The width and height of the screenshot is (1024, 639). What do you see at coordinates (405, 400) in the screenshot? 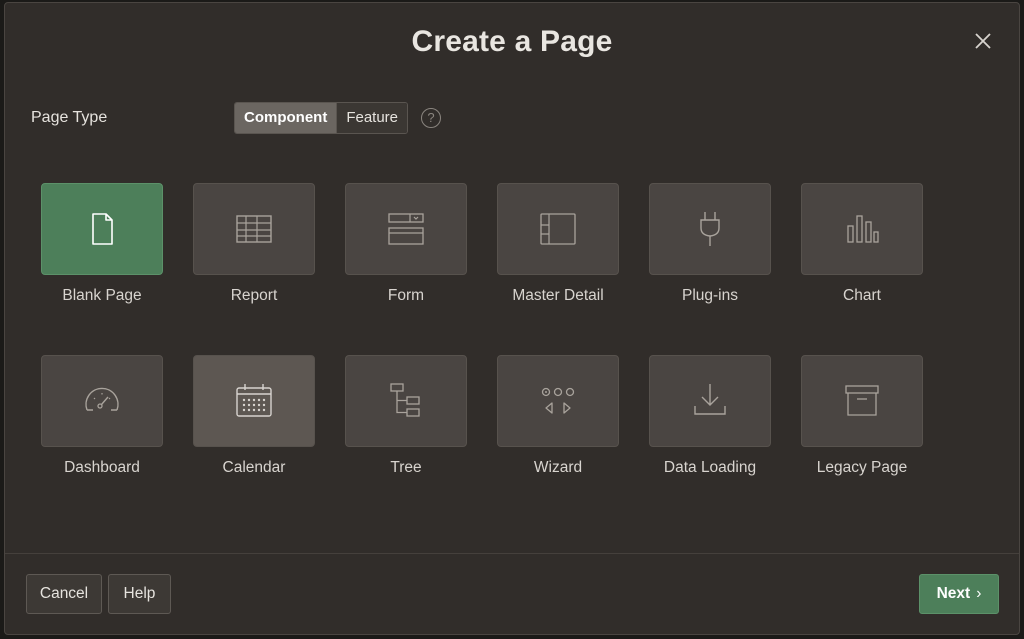
I see `tree-icon` at bounding box center [405, 400].